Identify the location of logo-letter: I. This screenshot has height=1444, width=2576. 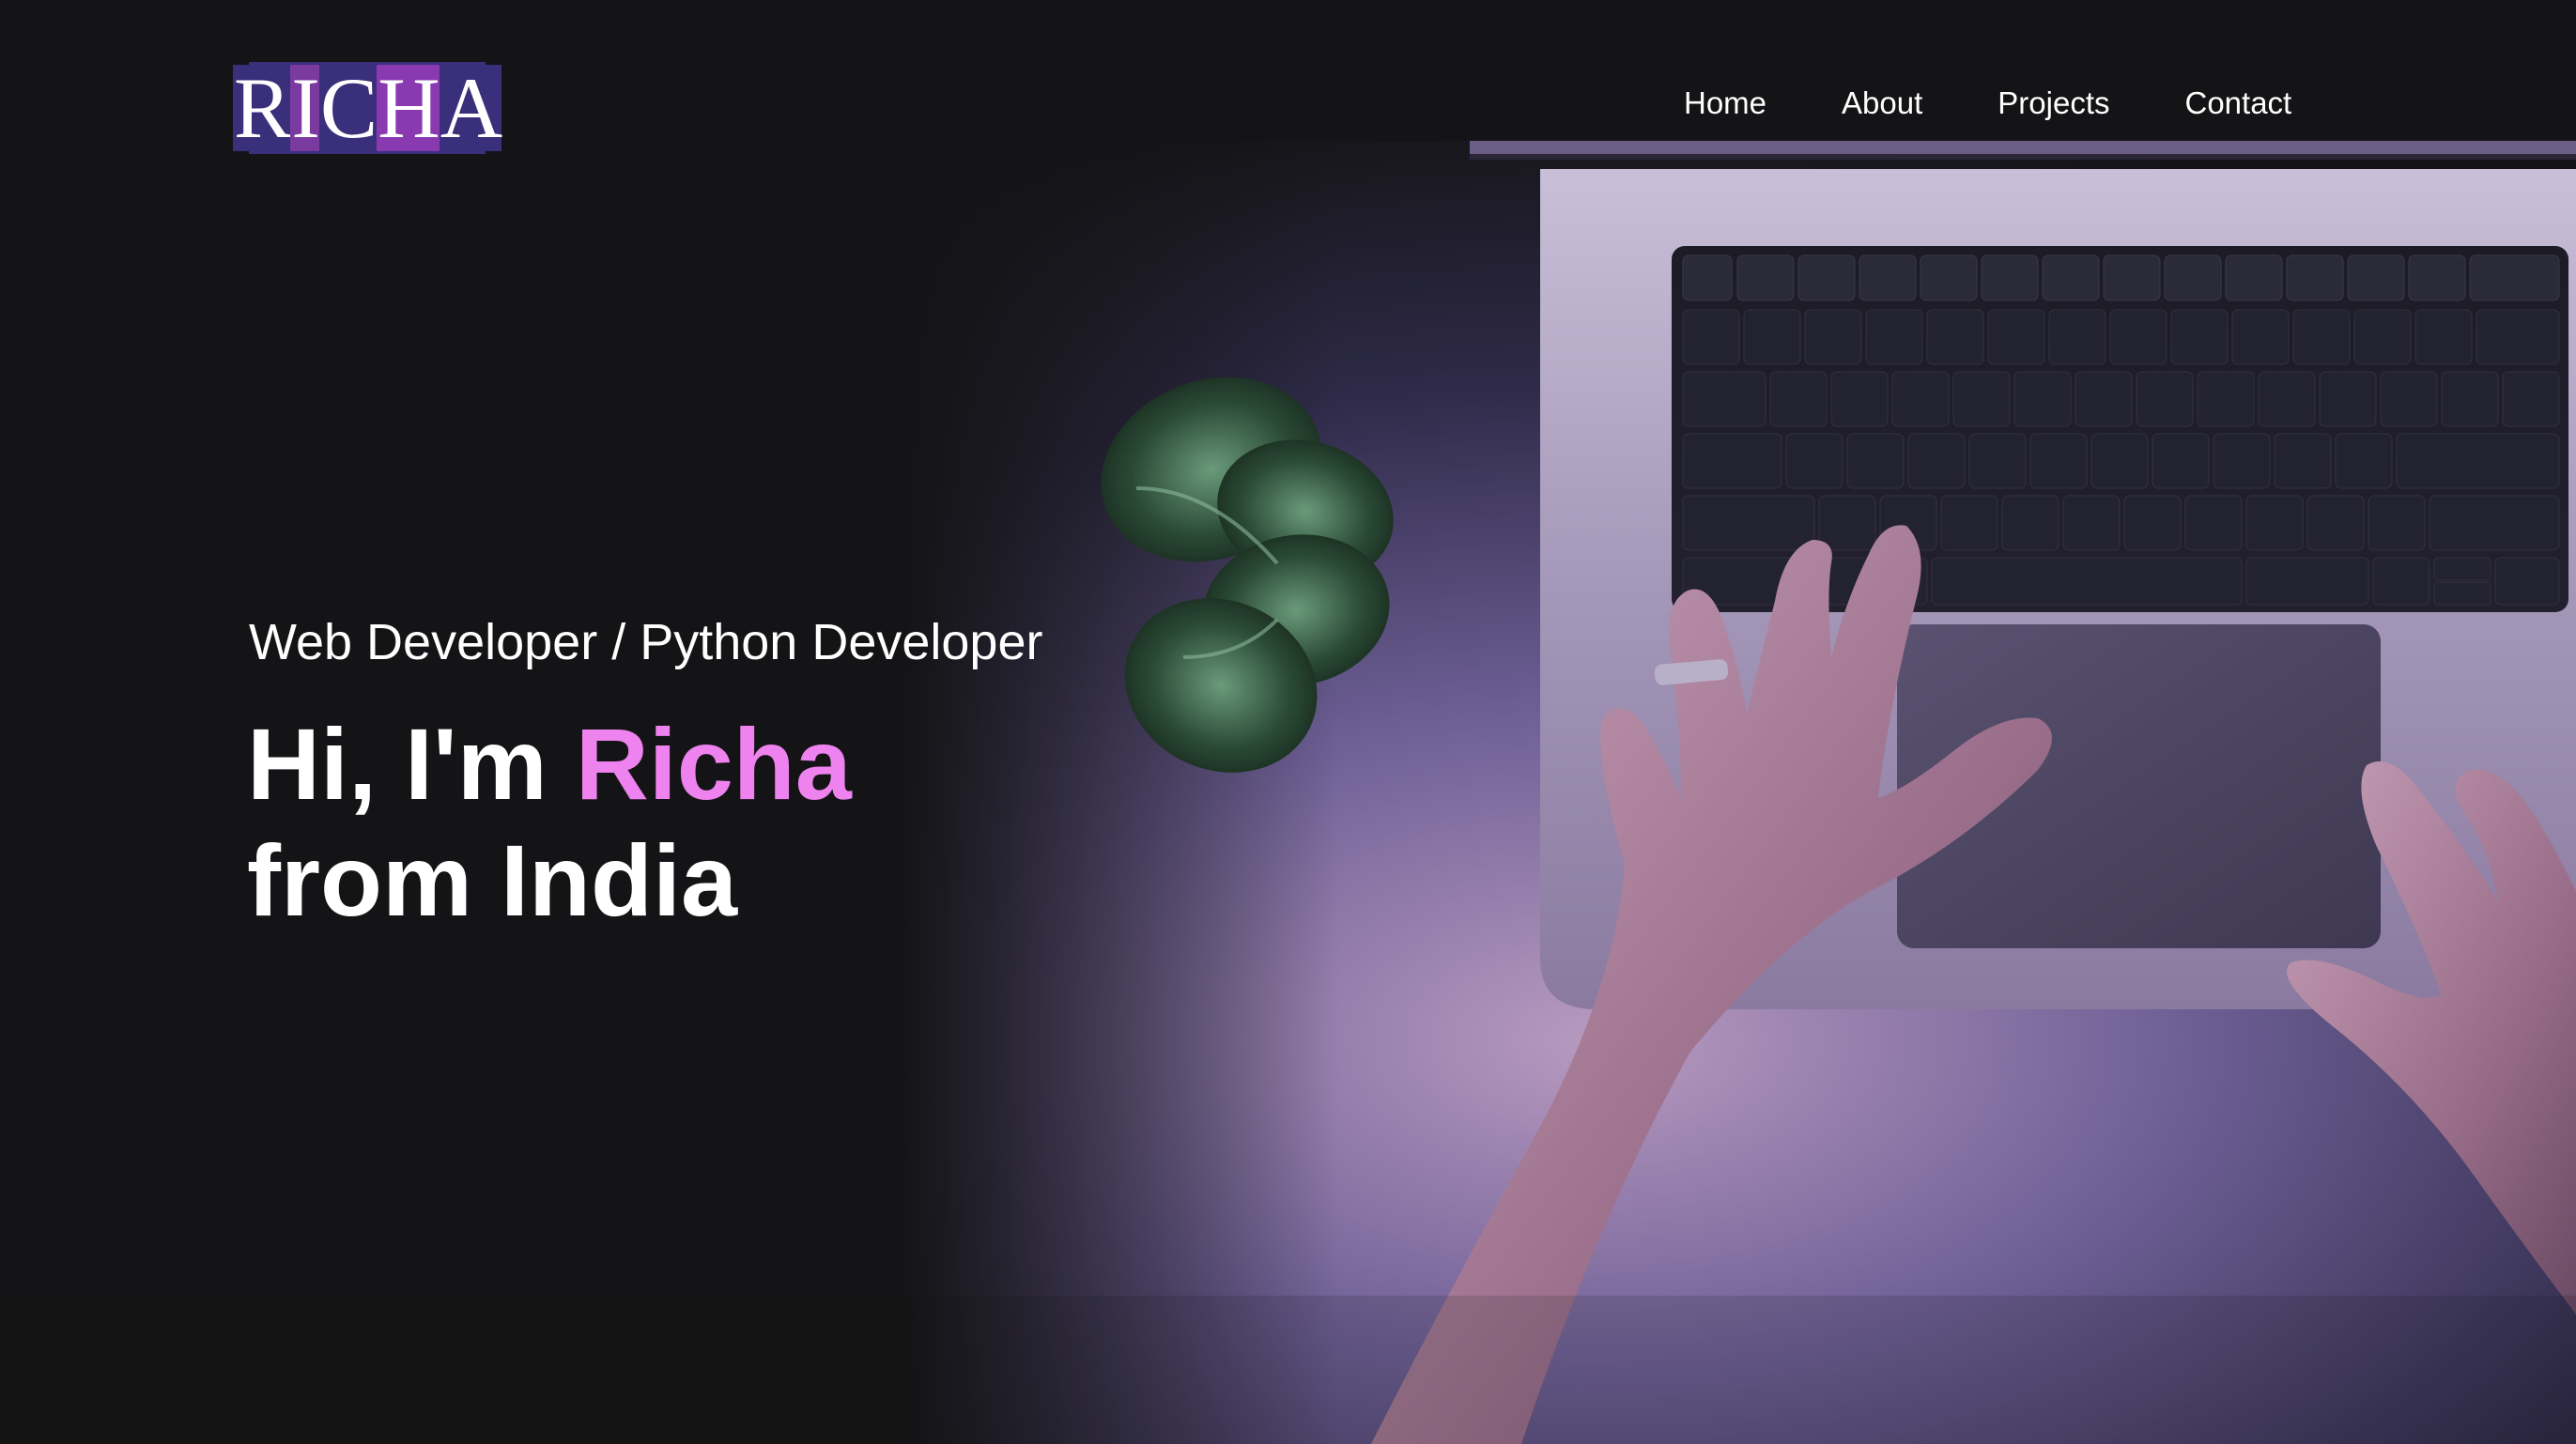
(305, 108).